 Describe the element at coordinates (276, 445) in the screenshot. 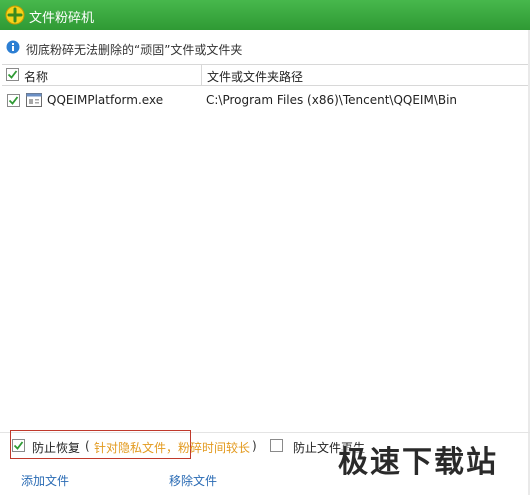

I see `second-option-checkbox` at that location.